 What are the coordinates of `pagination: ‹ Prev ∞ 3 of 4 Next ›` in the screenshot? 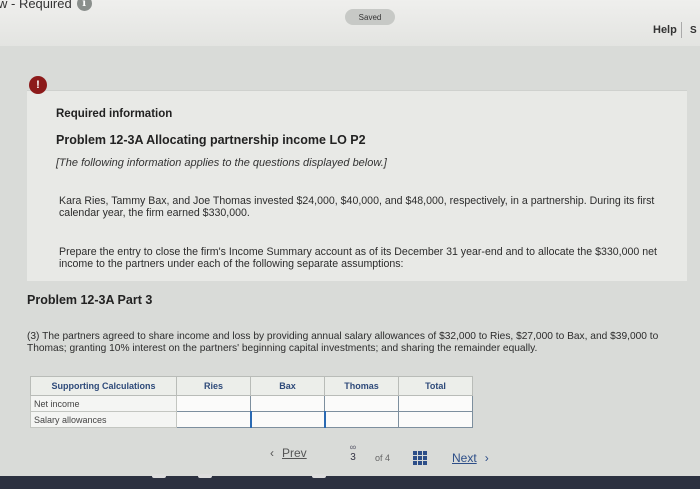 It's located at (350, 459).